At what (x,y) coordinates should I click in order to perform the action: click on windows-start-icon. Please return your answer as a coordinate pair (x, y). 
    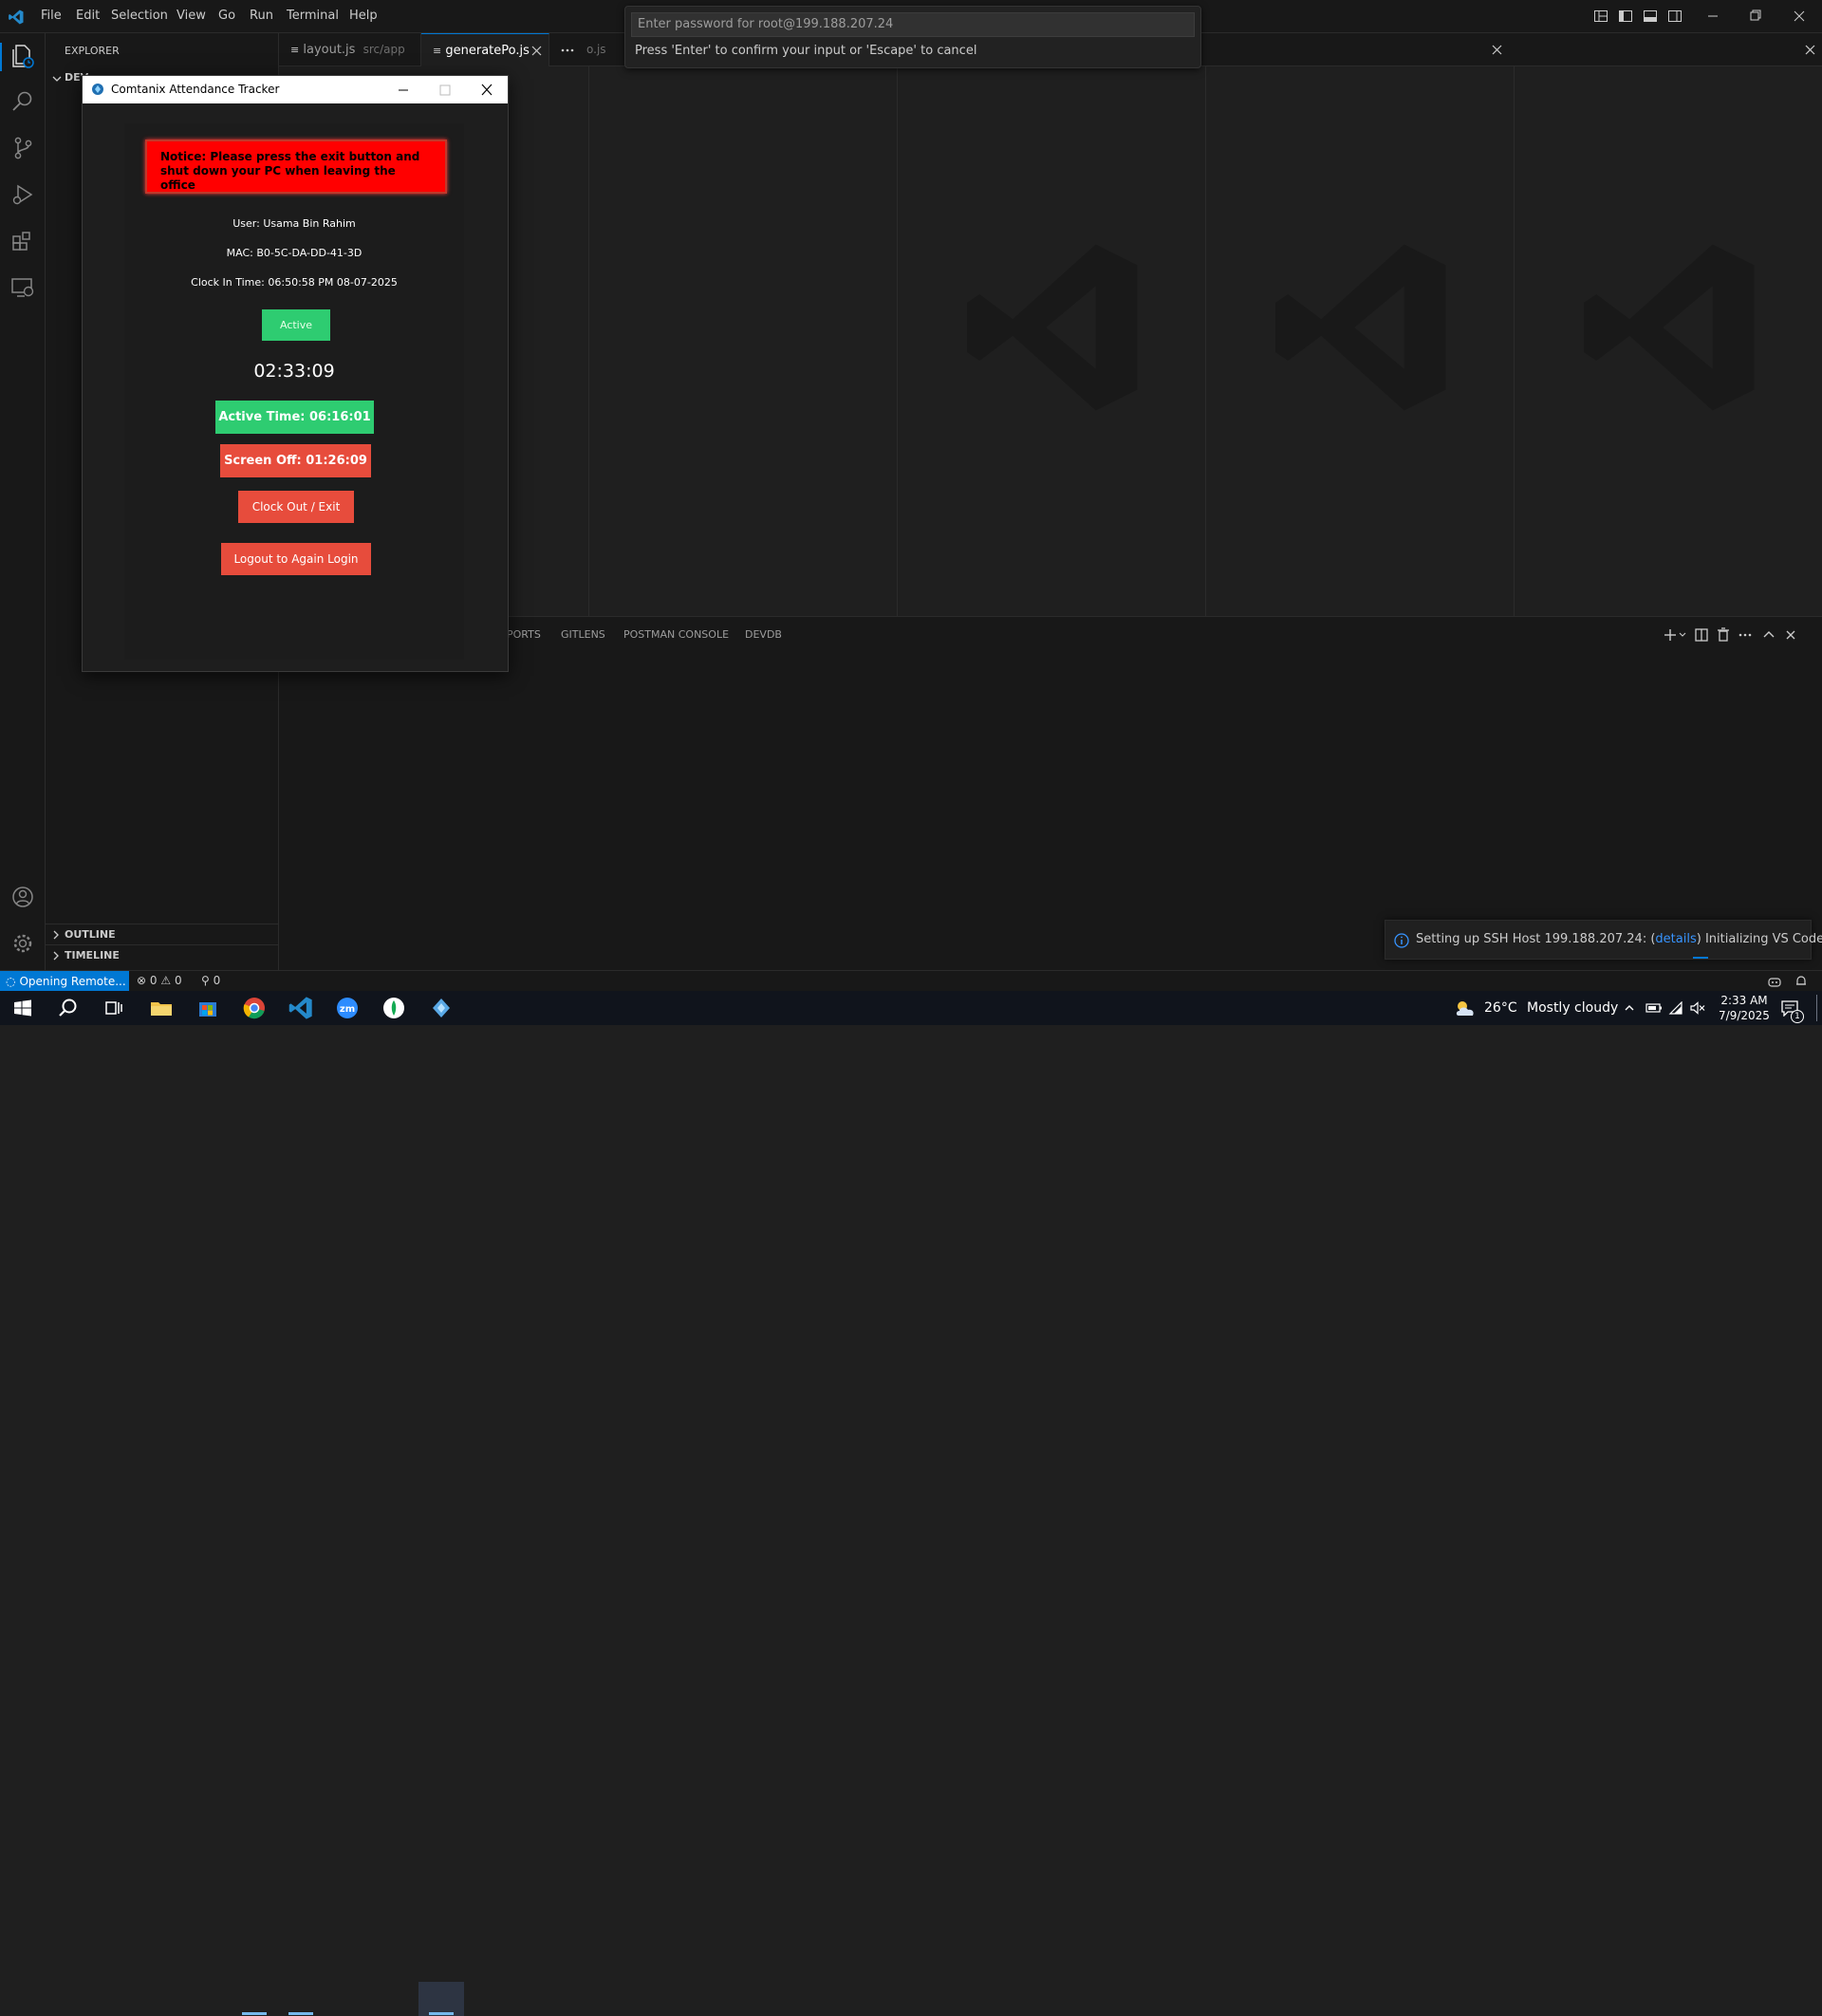
    Looking at the image, I should click on (22, 1008).